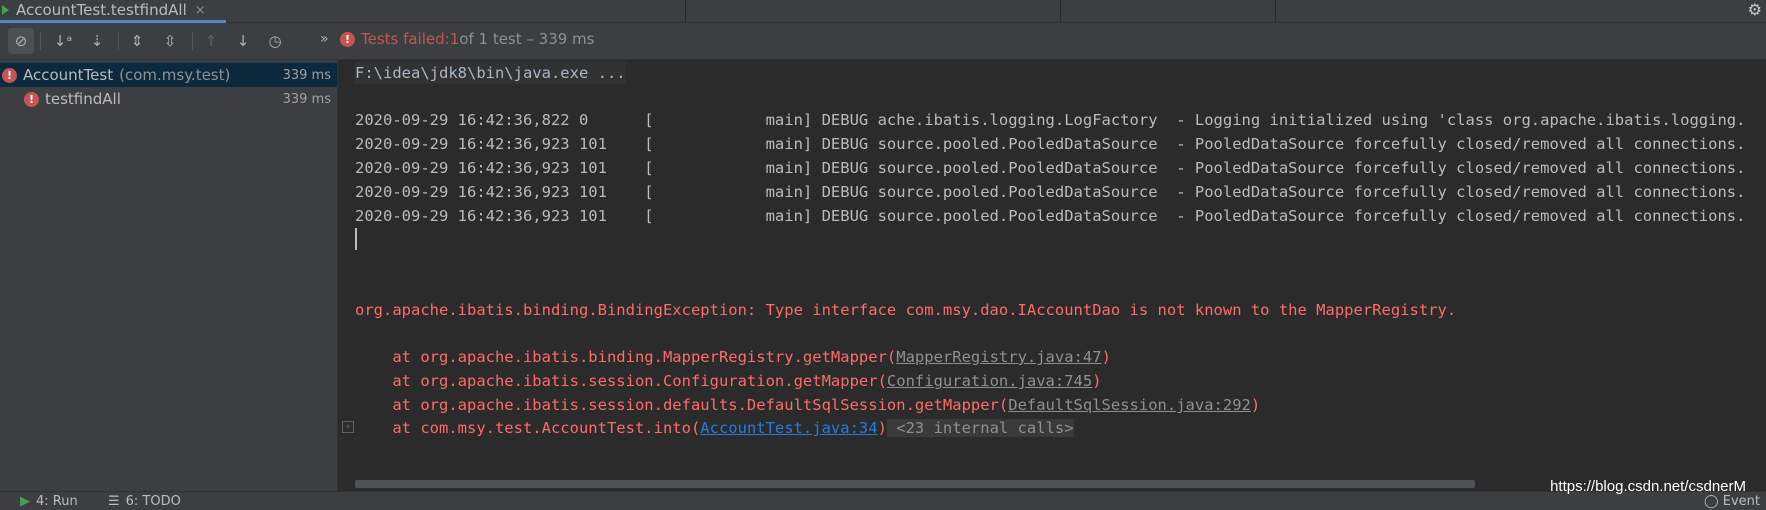 The width and height of the screenshot is (1766, 510). Describe the element at coordinates (97, 41) in the screenshot. I see `sort-by-duration-icon: ⇣` at that location.